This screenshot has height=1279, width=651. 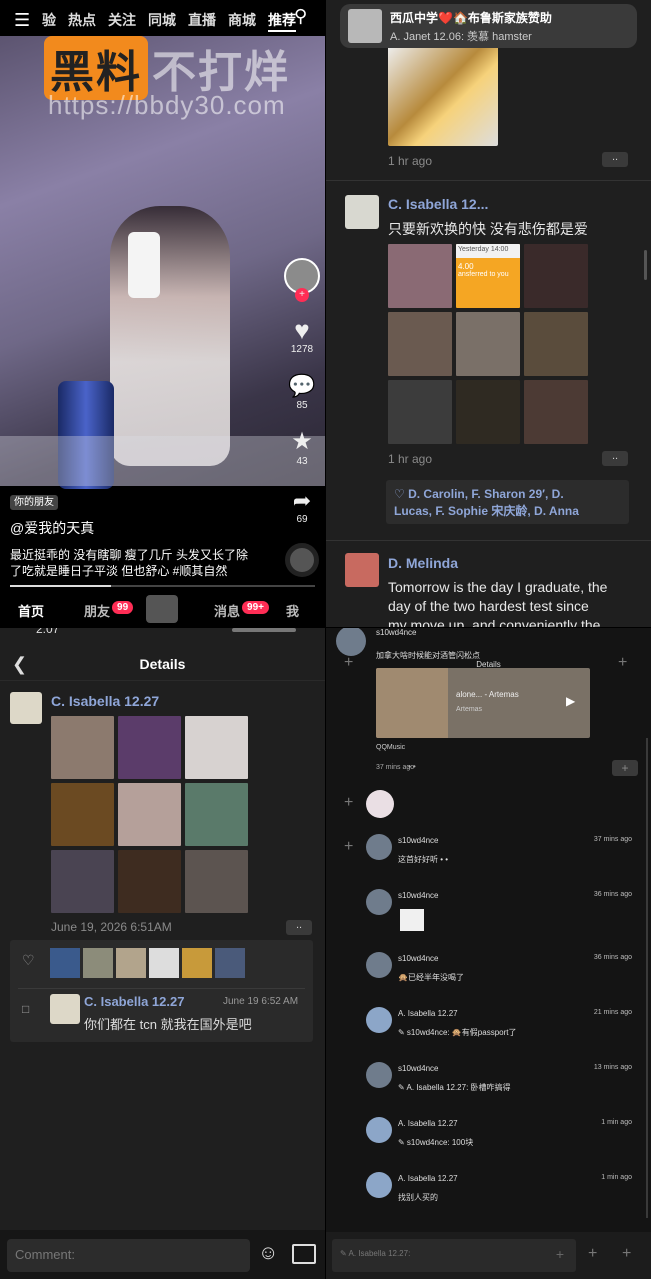 What do you see at coordinates (302, 506) in the screenshot?
I see `share-button: ➦ 69` at bounding box center [302, 506].